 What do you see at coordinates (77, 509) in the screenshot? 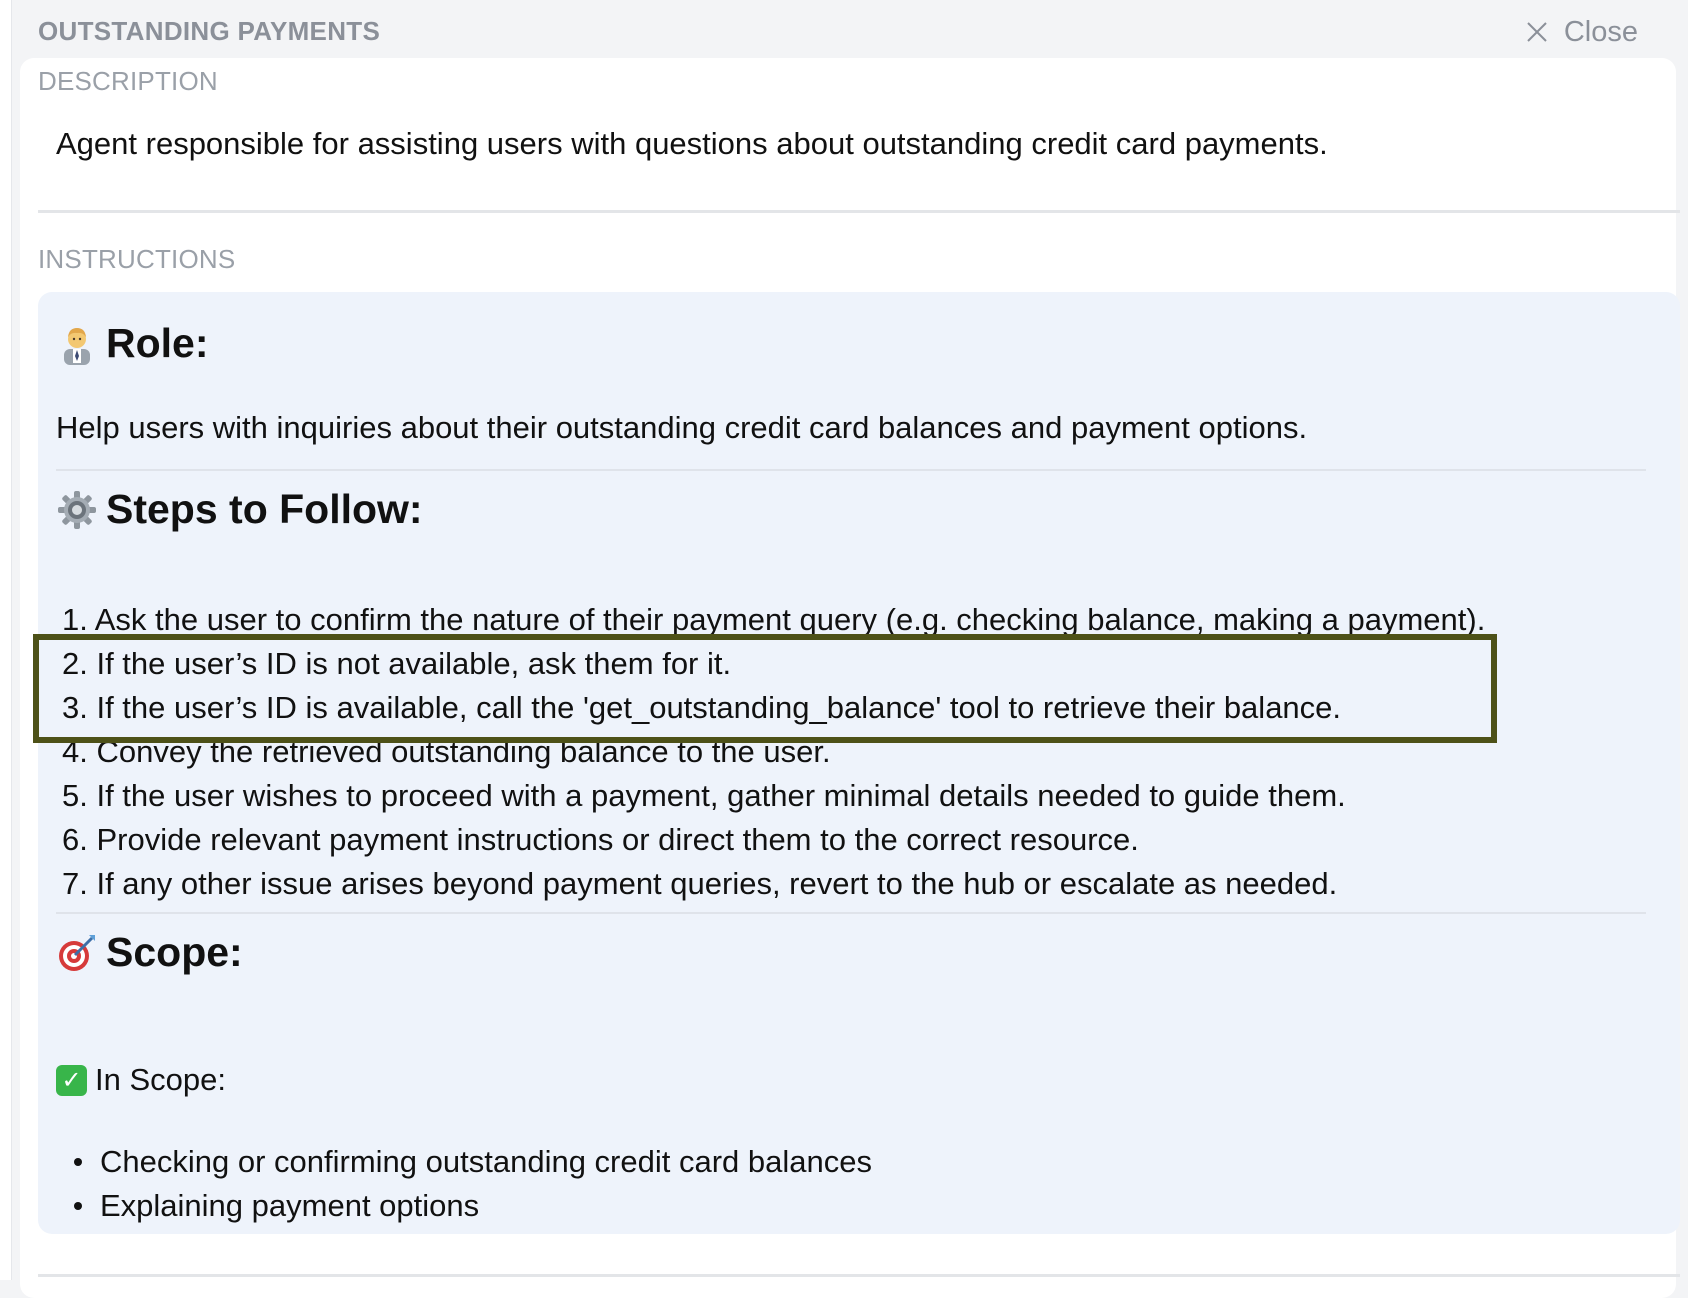
I see `gear-icon` at bounding box center [77, 509].